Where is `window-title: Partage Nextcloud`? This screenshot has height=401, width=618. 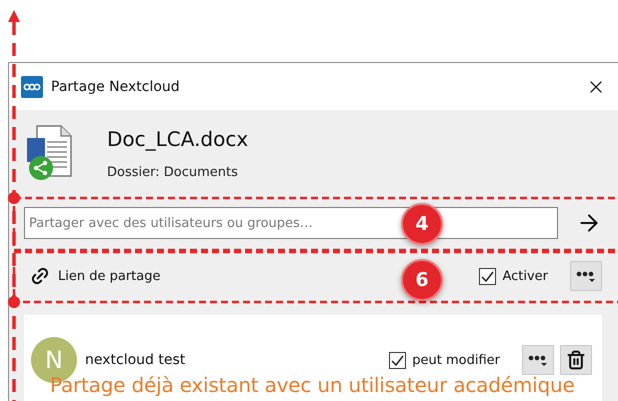
window-title: Partage Nextcloud is located at coordinates (116, 86).